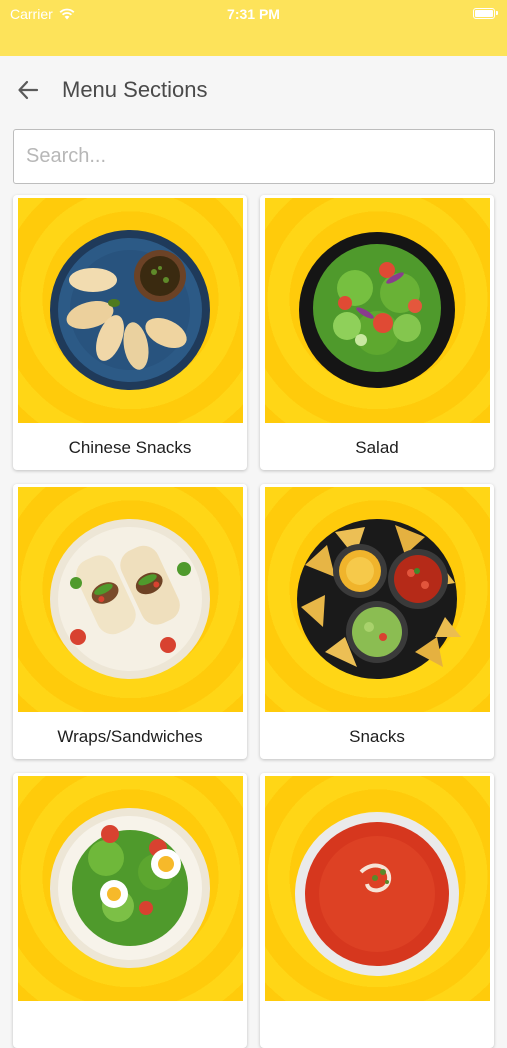  I want to click on wraps-plate-image, so click(130, 599).